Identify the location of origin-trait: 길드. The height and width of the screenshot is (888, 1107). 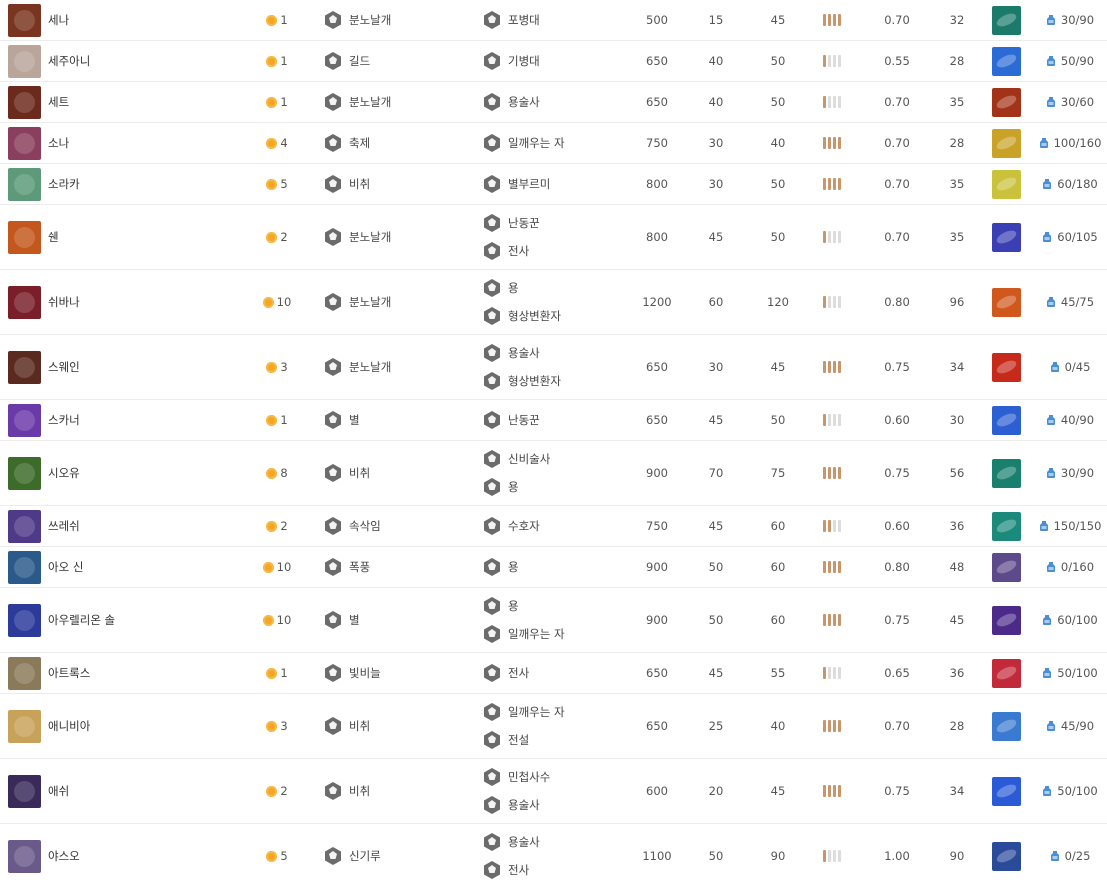
(346, 61).